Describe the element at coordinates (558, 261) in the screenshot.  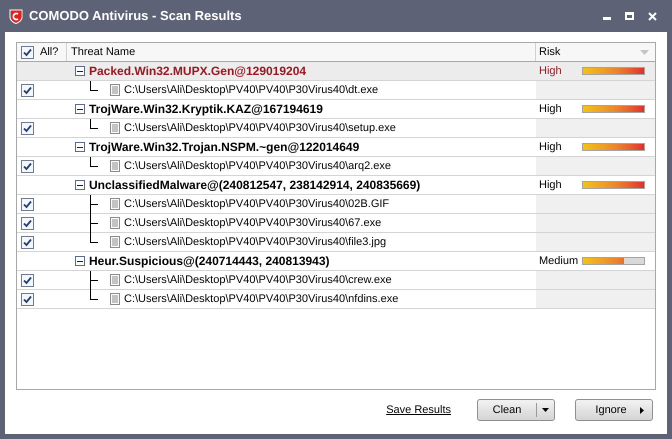
I see `risk-label: Medium` at that location.